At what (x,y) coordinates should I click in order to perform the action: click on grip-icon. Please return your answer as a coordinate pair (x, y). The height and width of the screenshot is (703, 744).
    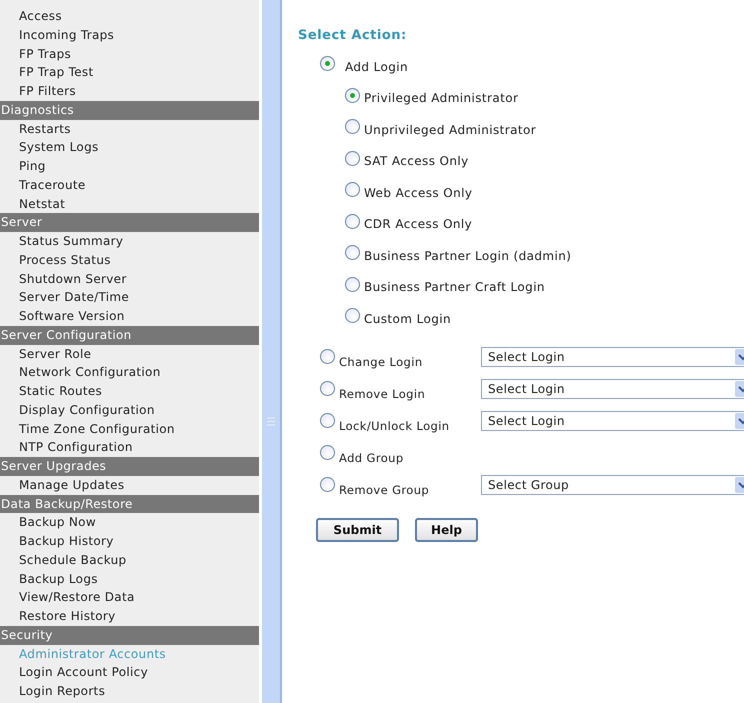
    Looking at the image, I should click on (271, 421).